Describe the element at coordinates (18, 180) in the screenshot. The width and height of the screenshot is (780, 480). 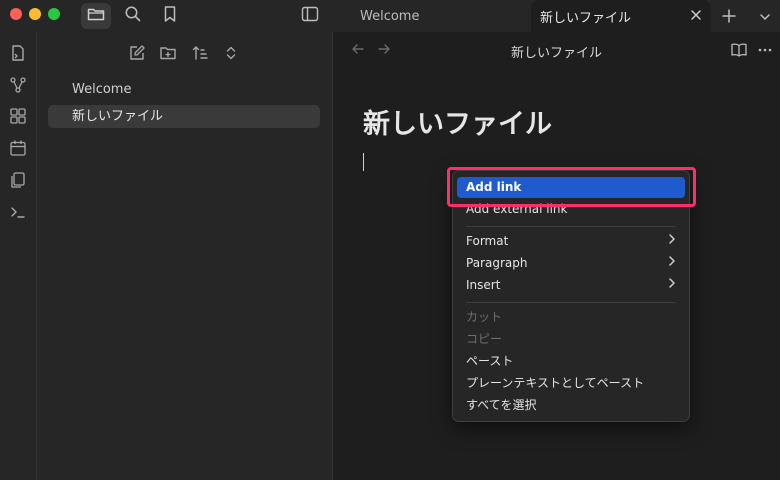
I see `templates-icon` at that location.